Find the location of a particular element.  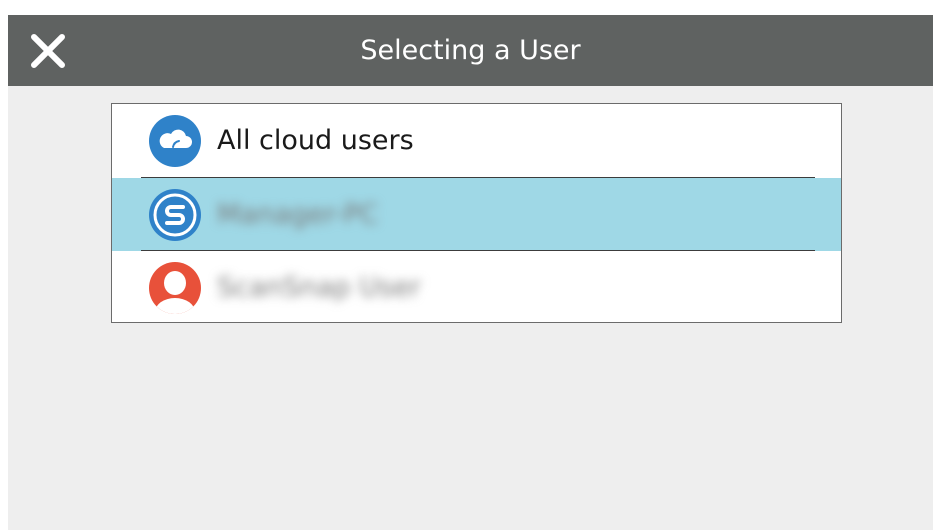

user-item-manager-pc: Manager-PC is located at coordinates (476, 214).